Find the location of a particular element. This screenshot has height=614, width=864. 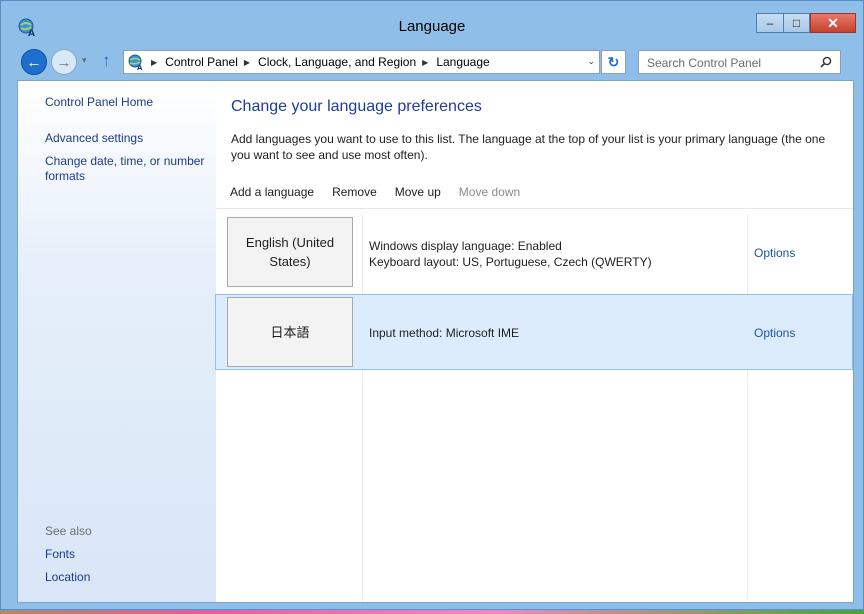

search-icon is located at coordinates (826, 62).